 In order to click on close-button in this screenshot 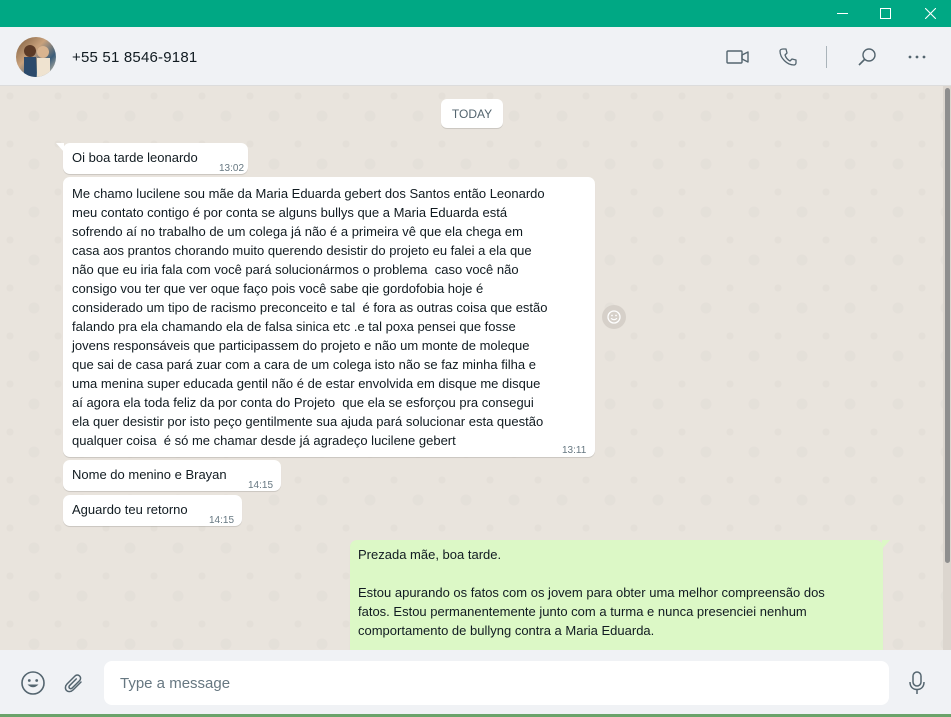, I will do `click(929, 13)`.